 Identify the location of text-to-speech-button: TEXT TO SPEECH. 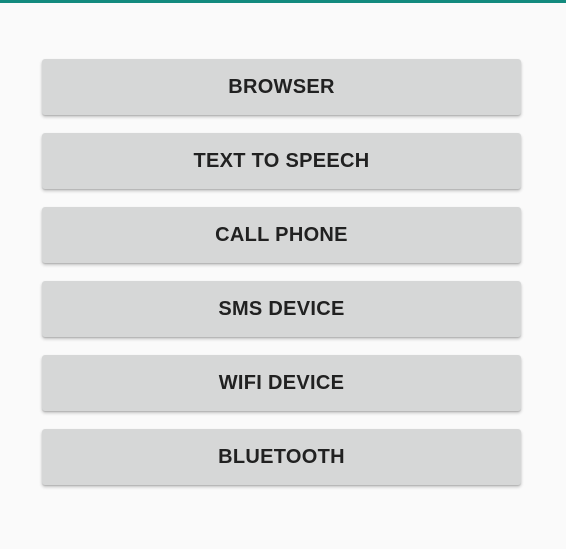
(281, 161).